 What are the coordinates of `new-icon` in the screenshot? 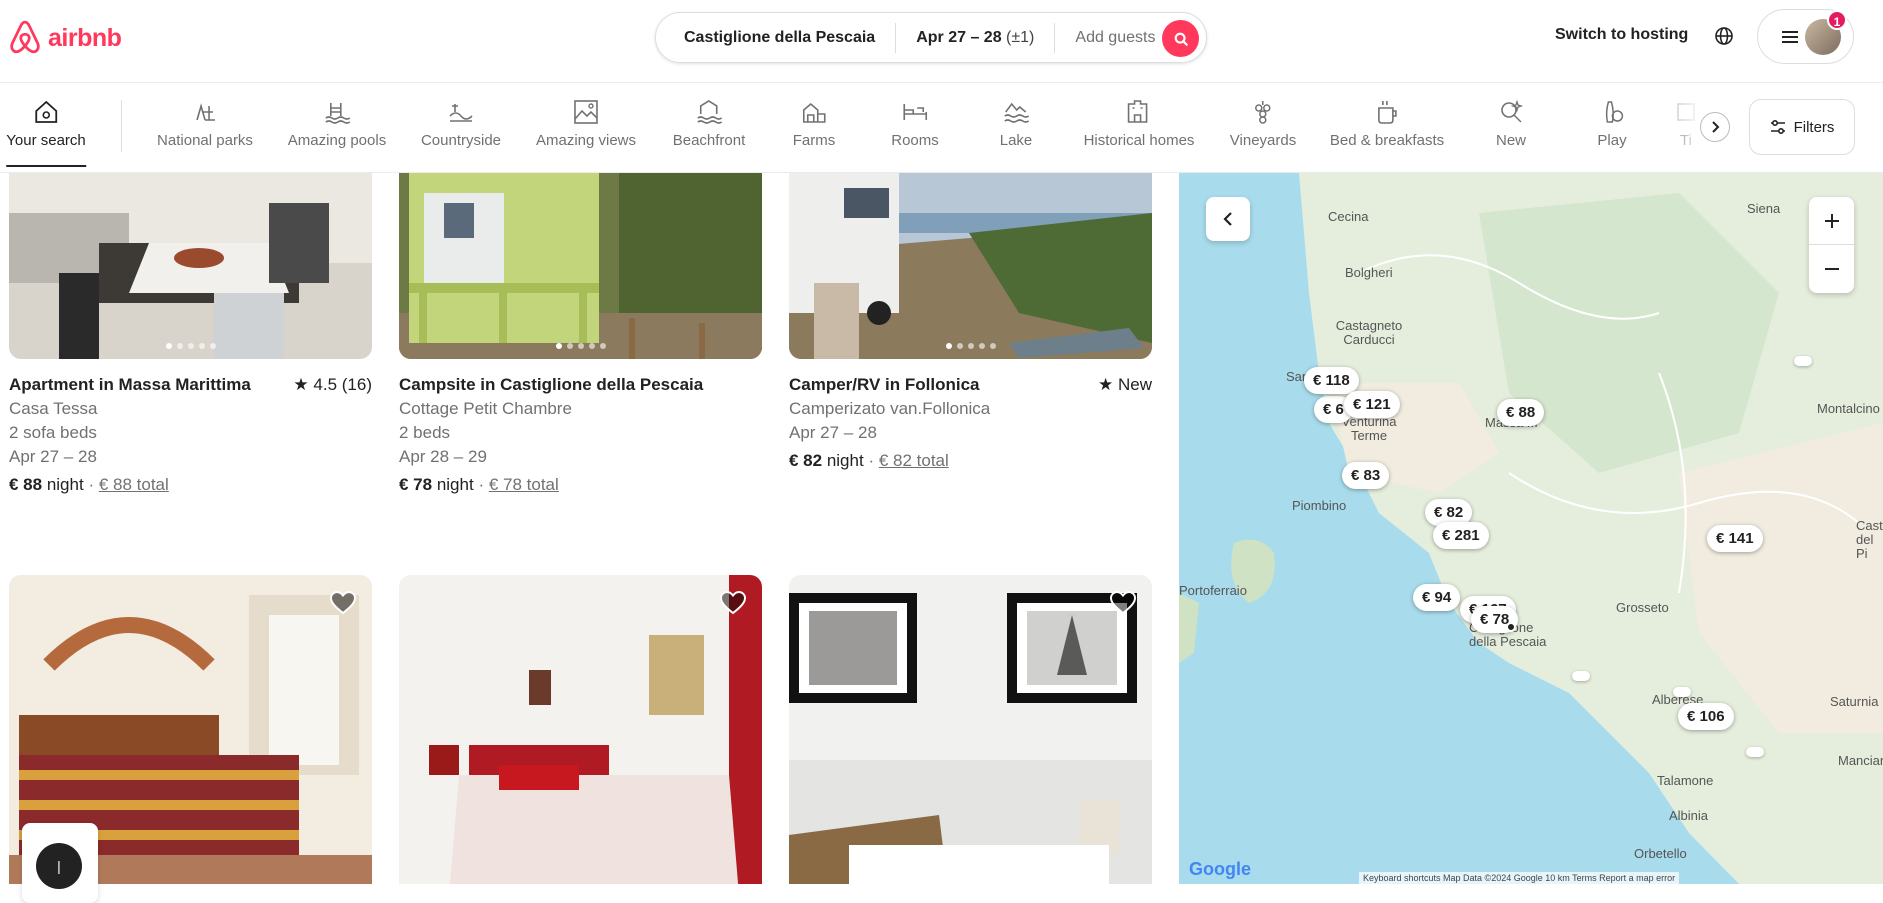 It's located at (1512, 111).